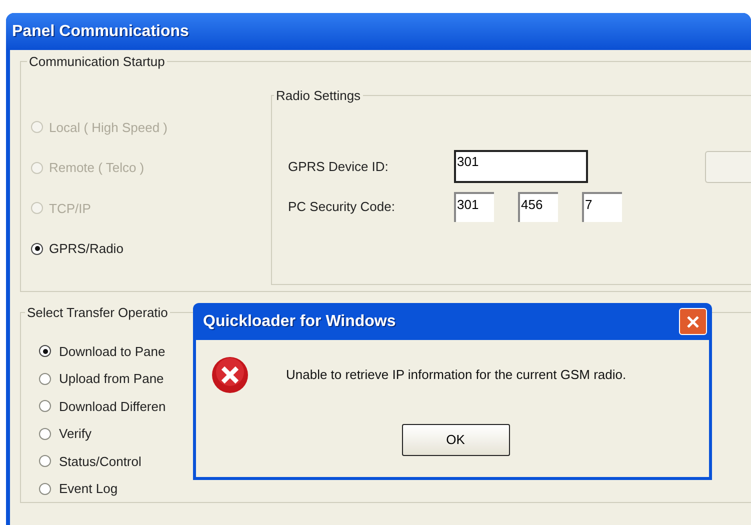  What do you see at coordinates (112, 406) in the screenshot?
I see `radio-label: Download Differen` at bounding box center [112, 406].